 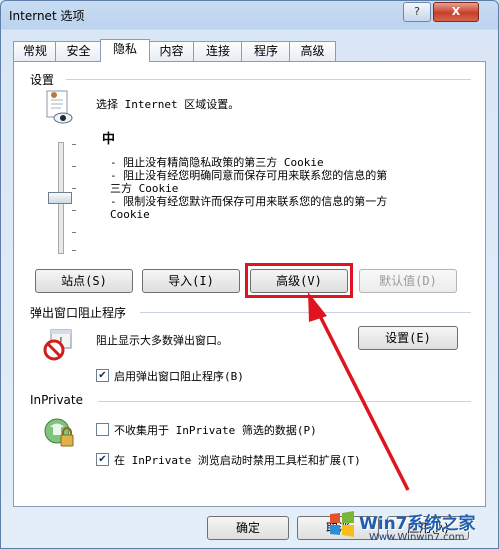 What do you see at coordinates (417, 524) in the screenshot?
I see `watermark-brand: Win7系统之家` at bounding box center [417, 524].